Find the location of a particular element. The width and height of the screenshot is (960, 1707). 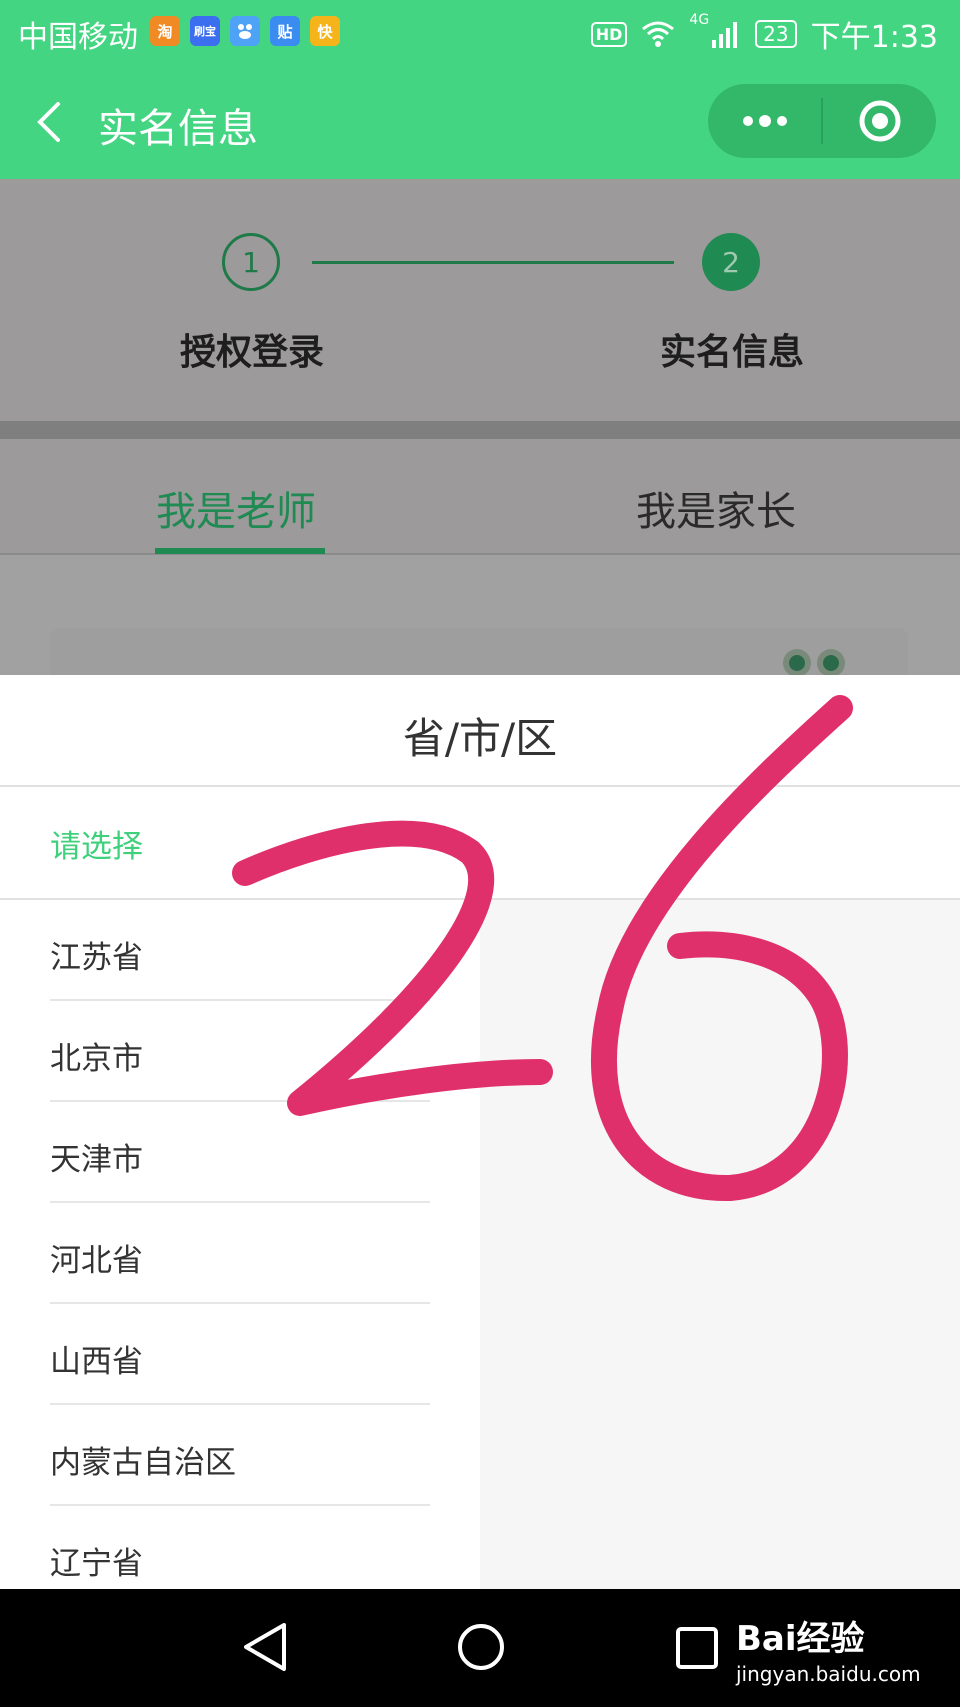

battery-icon: 23 is located at coordinates (776, 34).